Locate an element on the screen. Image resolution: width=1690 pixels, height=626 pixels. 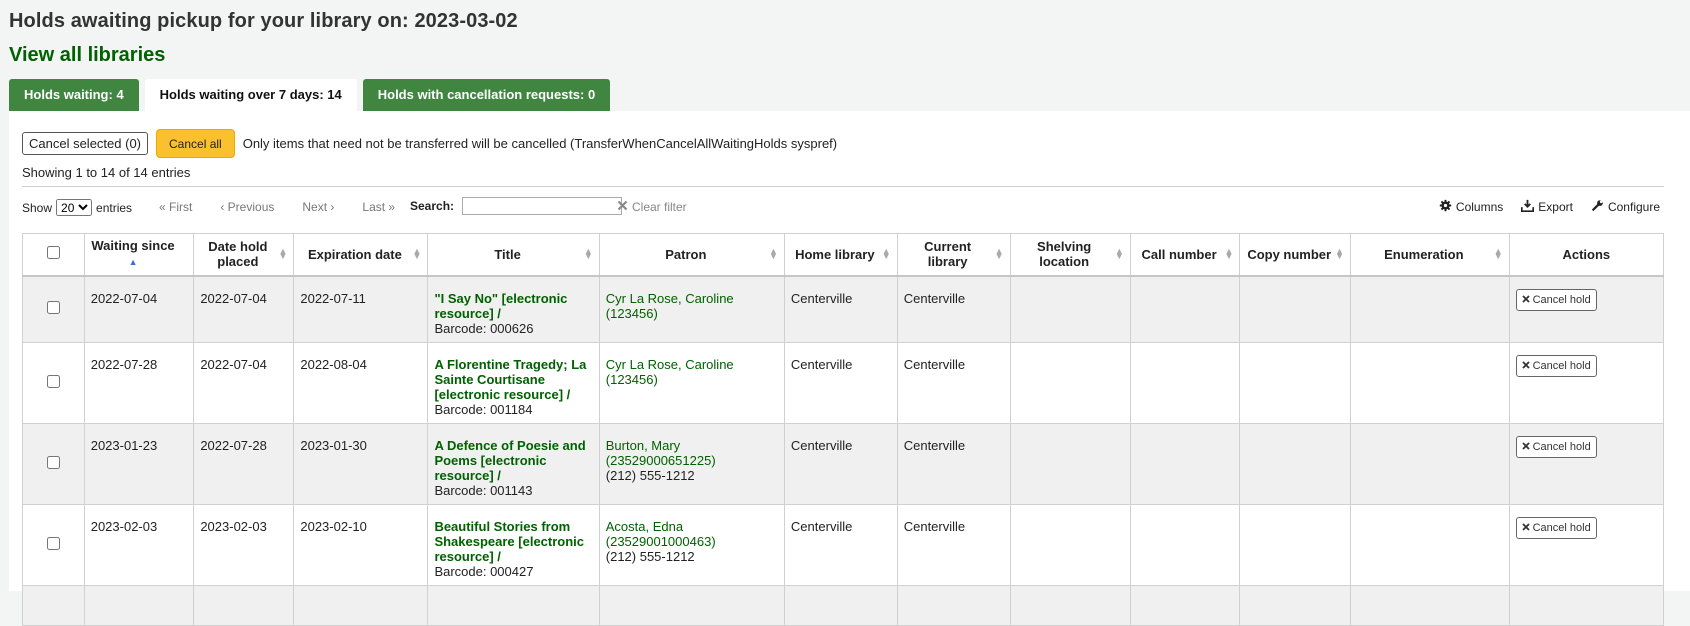
next-page-link: Next › is located at coordinates (318, 207).